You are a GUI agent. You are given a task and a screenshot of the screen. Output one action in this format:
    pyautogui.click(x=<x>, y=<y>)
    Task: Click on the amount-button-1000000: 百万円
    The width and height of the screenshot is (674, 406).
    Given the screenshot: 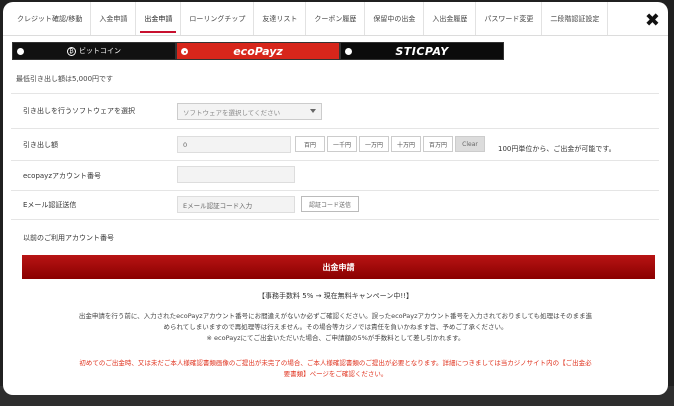 What is the action you would take?
    pyautogui.click(x=438, y=144)
    